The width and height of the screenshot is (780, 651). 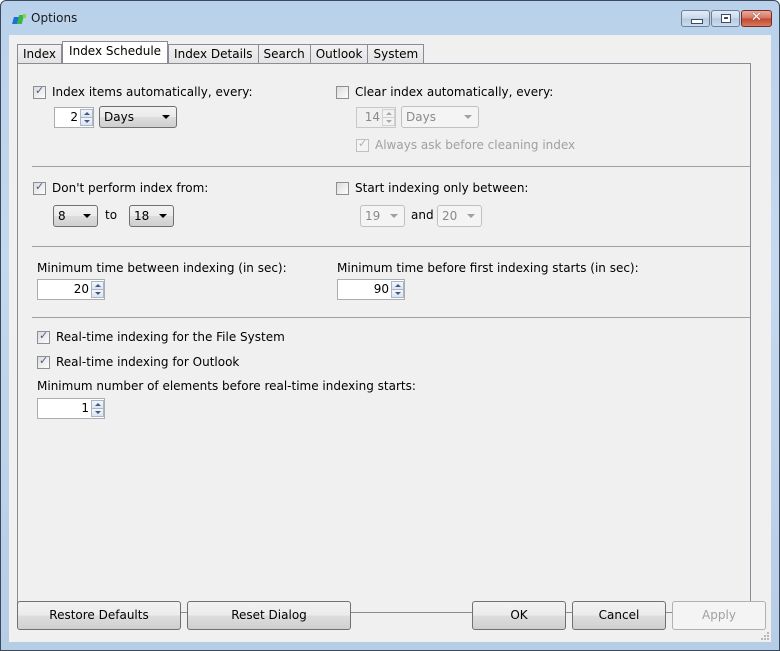 What do you see at coordinates (459, 216) in the screenshot?
I see `start-between-to-select: 20` at bounding box center [459, 216].